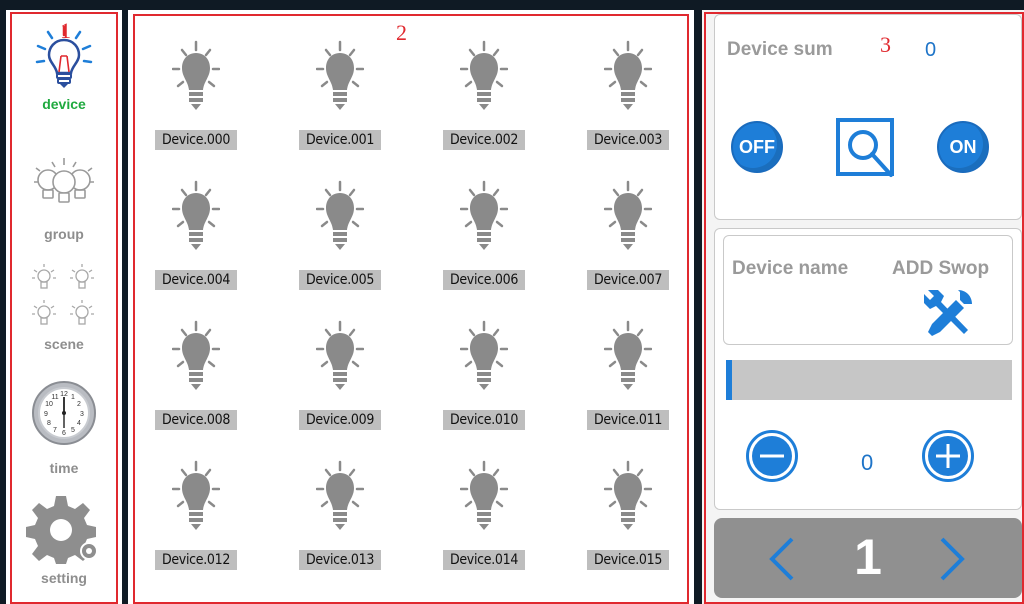 The width and height of the screenshot is (1024, 604). What do you see at coordinates (340, 420) in the screenshot?
I see `device-name: Device.009` at bounding box center [340, 420].